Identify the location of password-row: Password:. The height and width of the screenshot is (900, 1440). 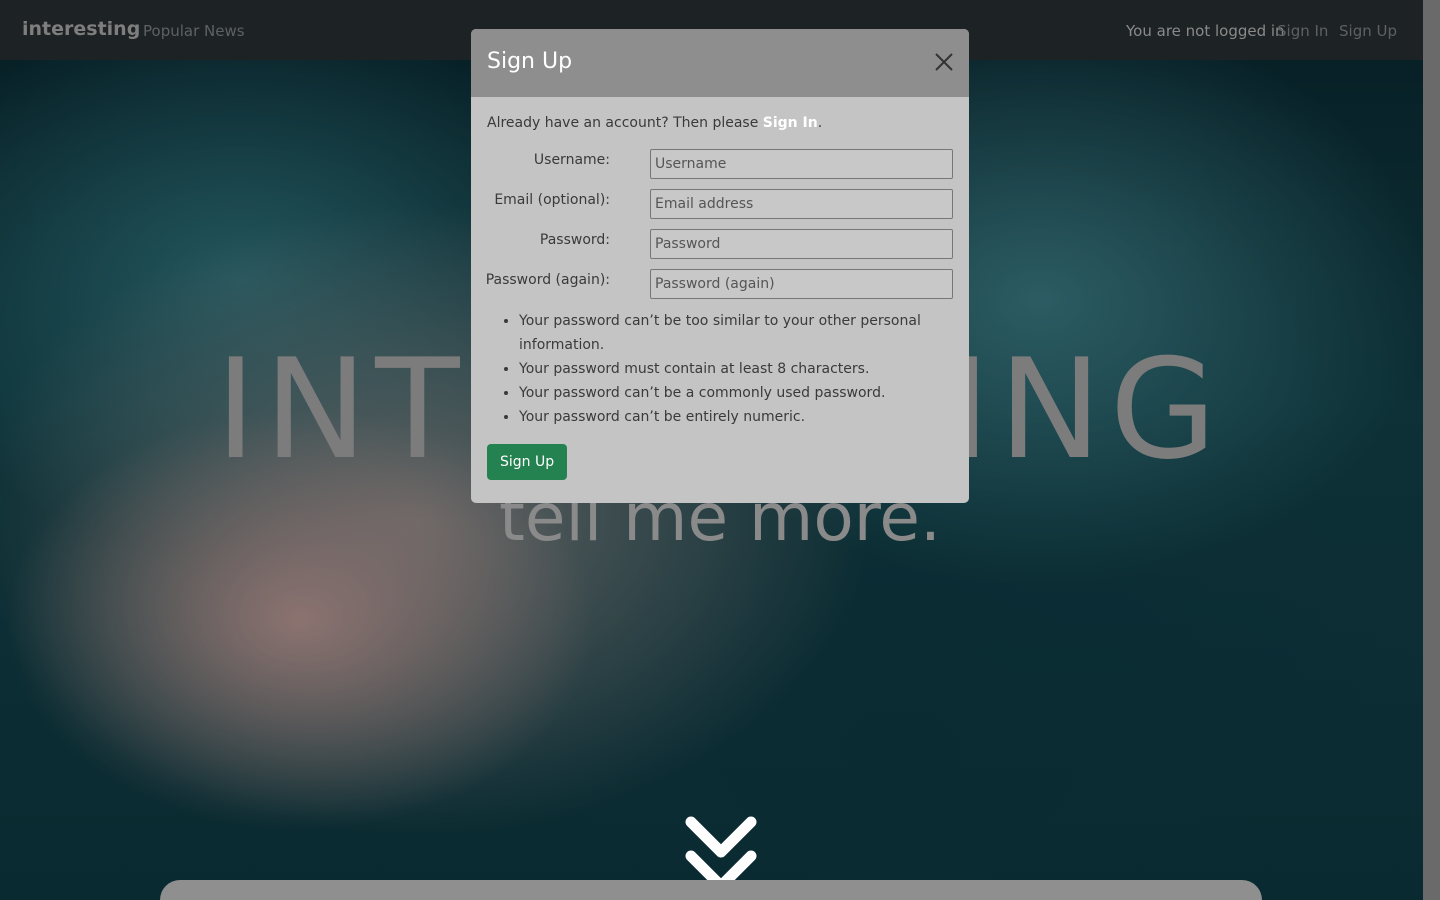
(720, 244).